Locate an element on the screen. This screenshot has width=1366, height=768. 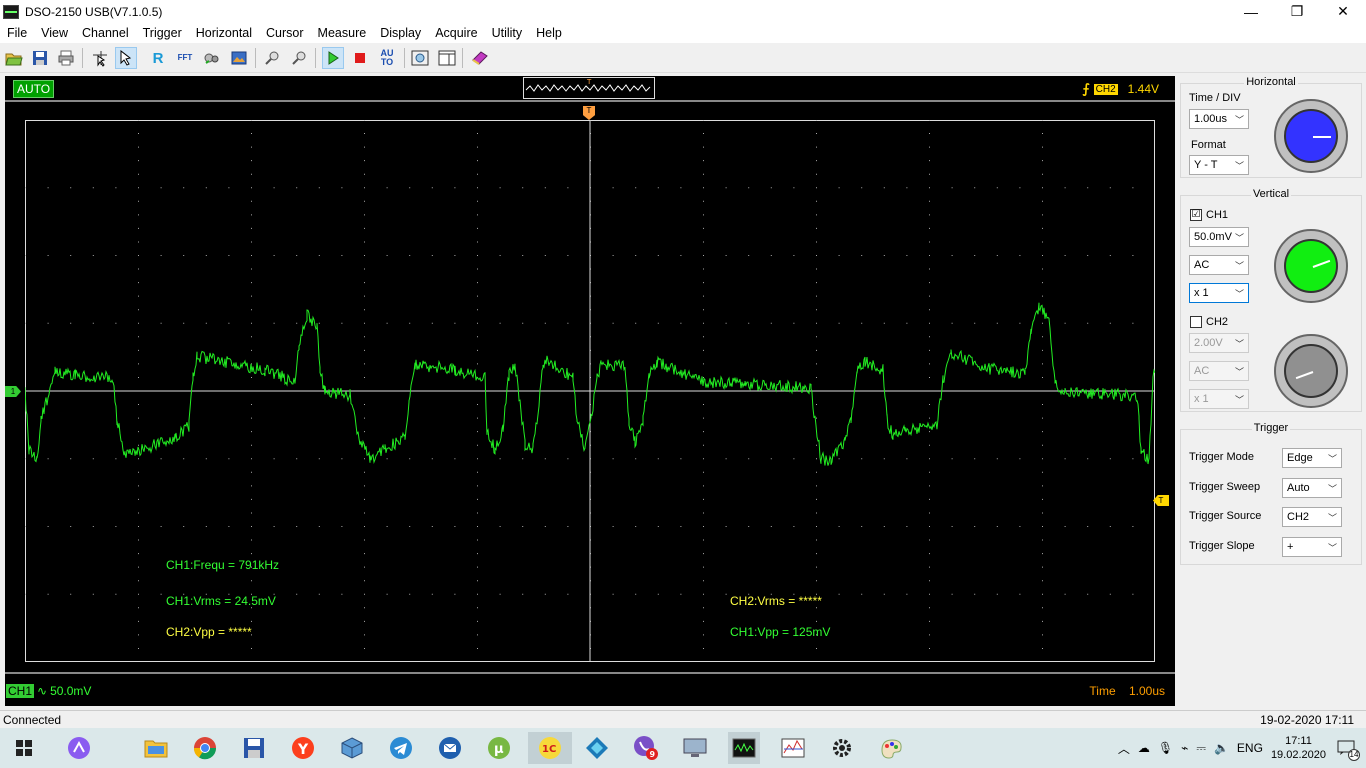
trigger-source-label: Trigger Source is located at coordinates (1225, 516).